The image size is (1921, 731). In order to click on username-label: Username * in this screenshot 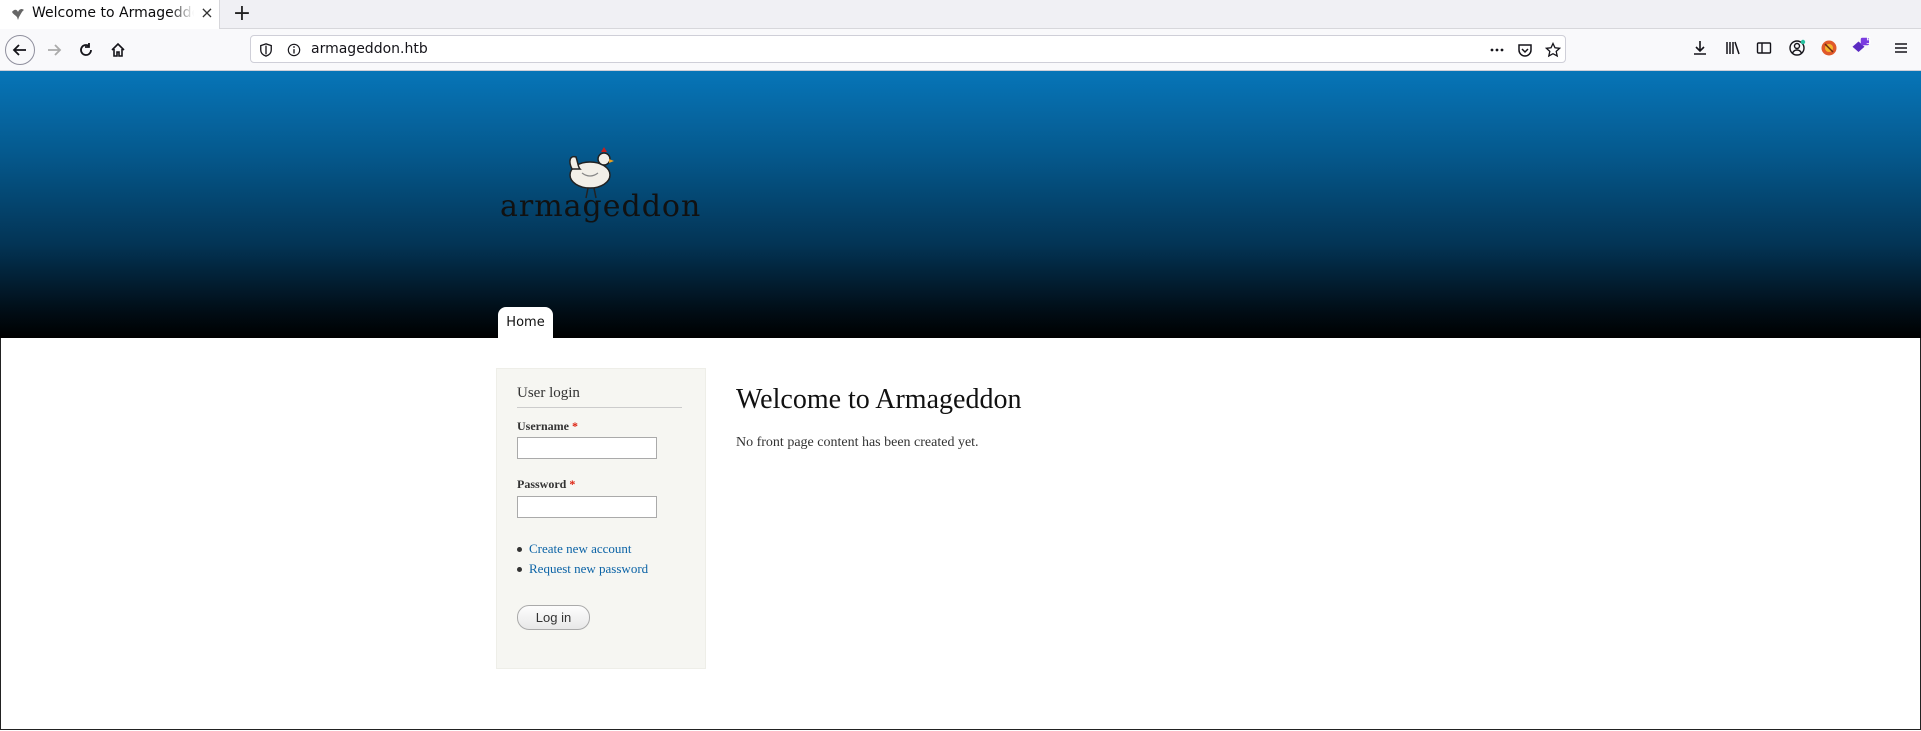, I will do `click(547, 426)`.